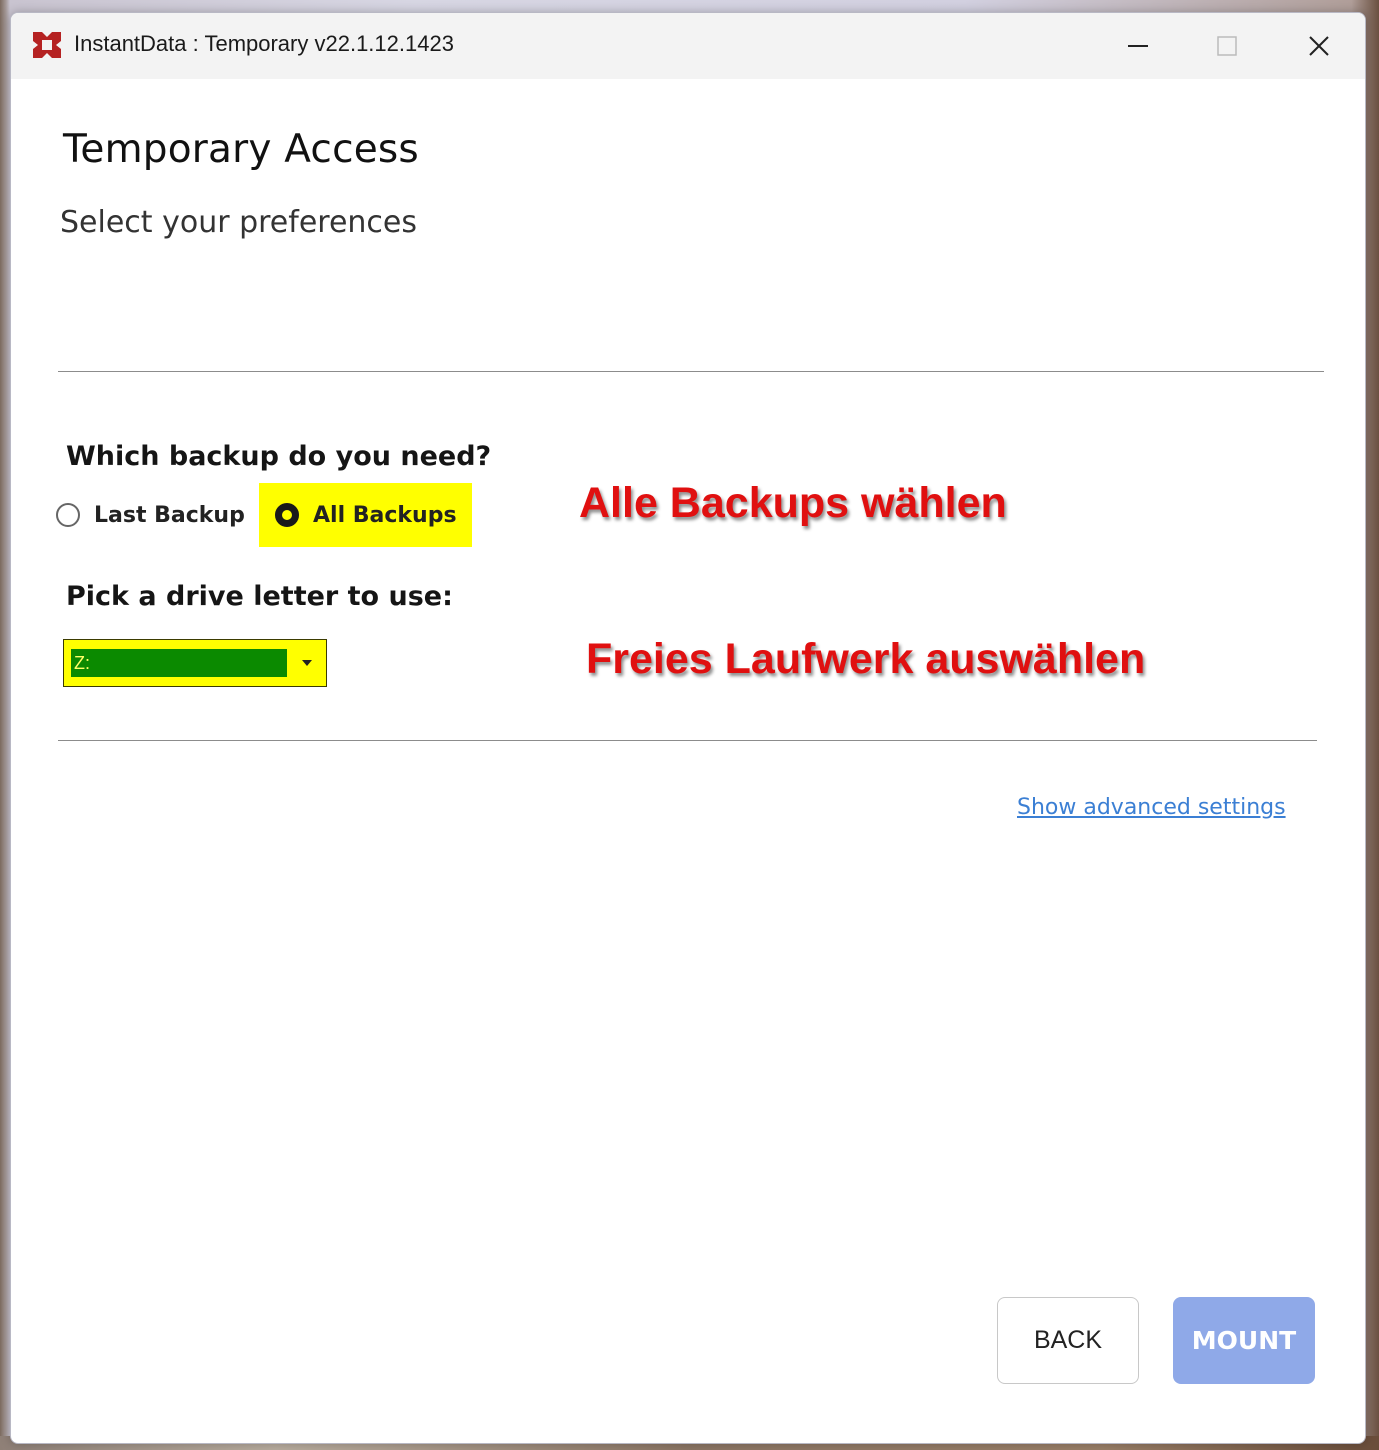  Describe the element at coordinates (241, 149) in the screenshot. I see `page-title: Temporary Access` at that location.